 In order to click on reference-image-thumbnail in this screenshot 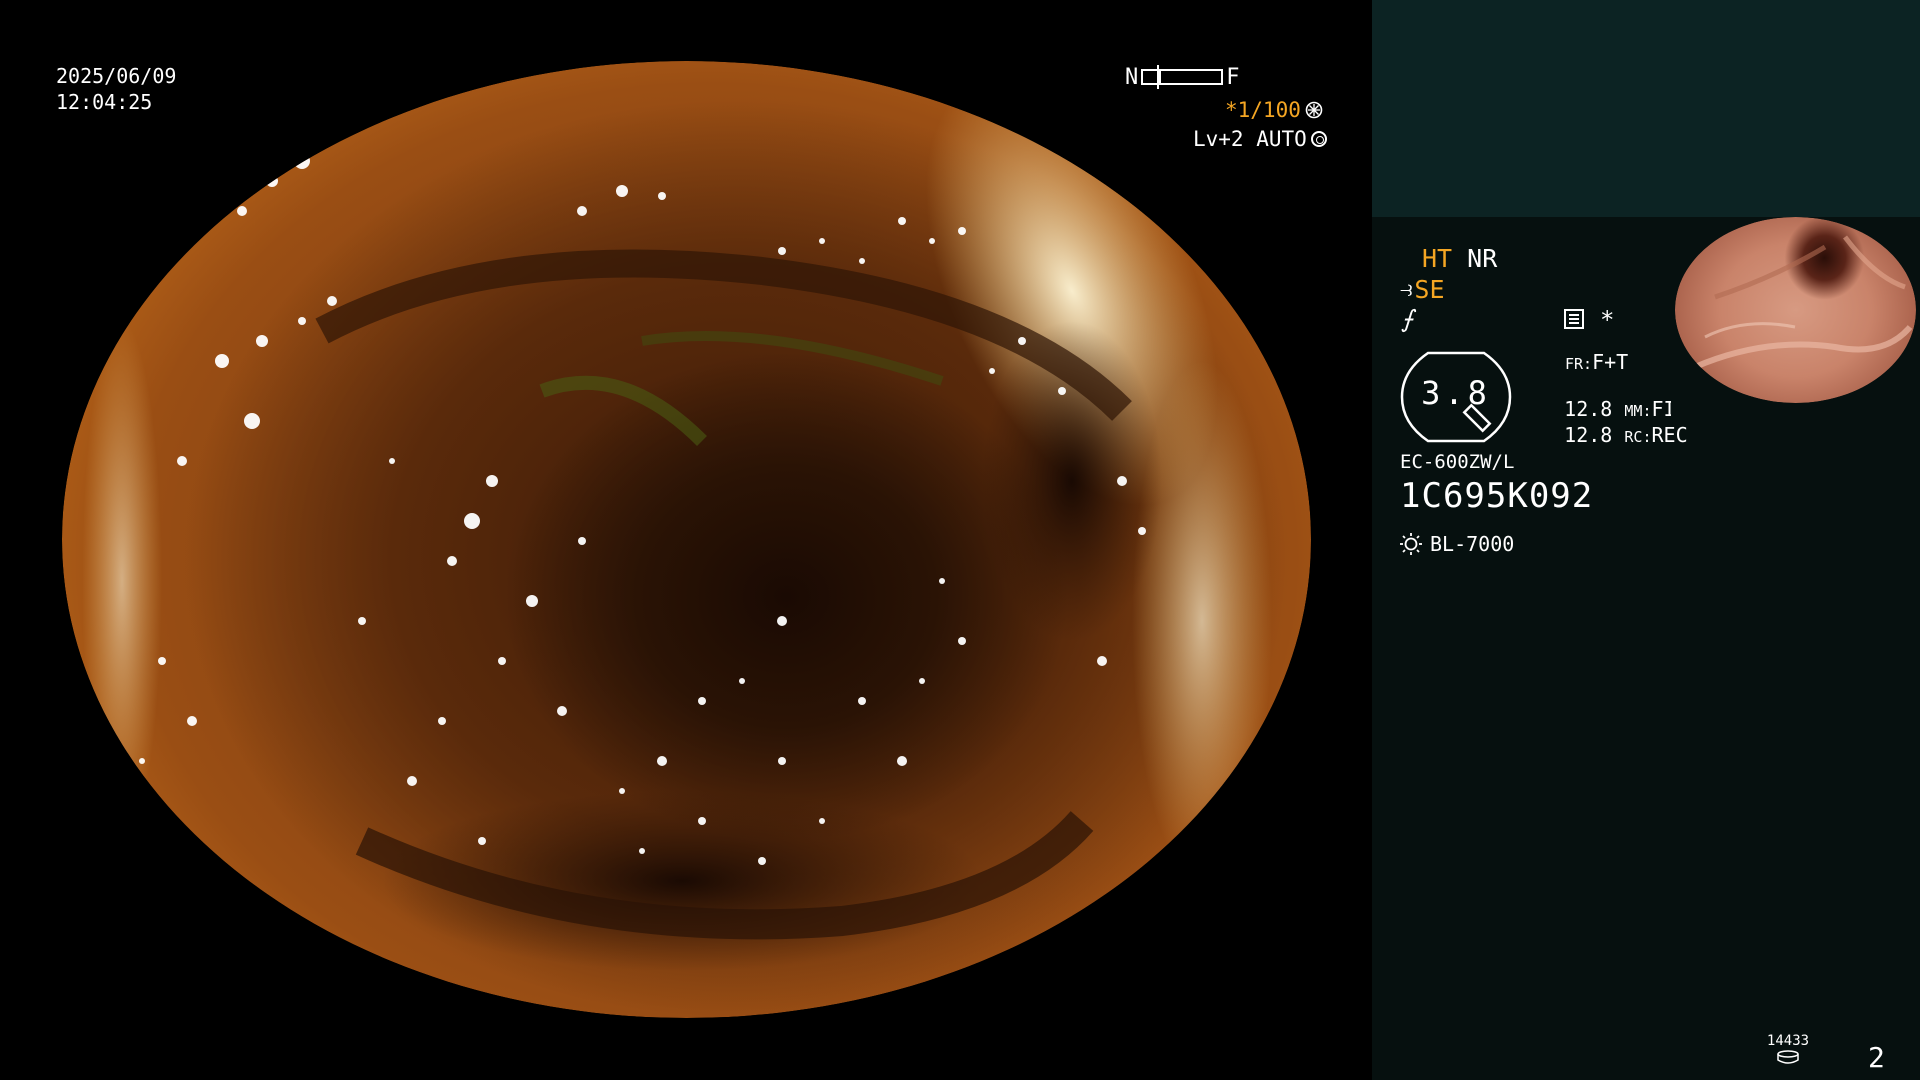, I will do `click(1795, 317)`.